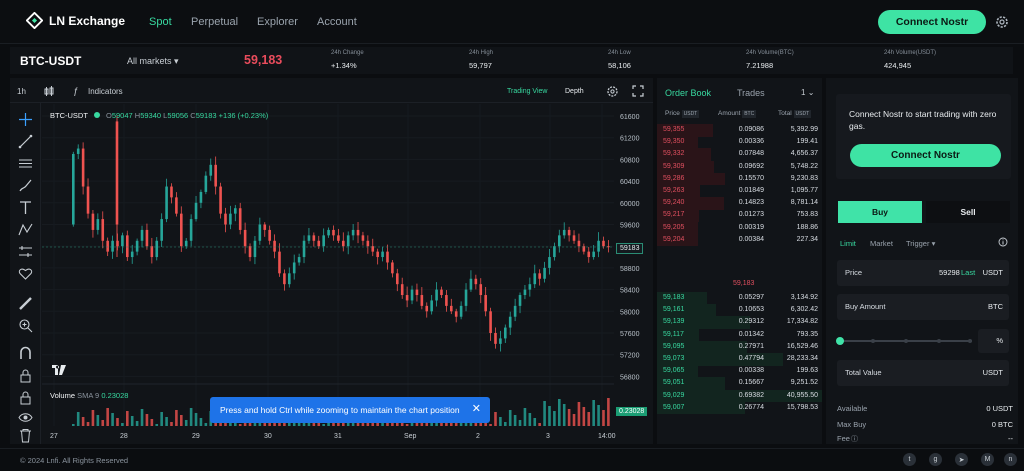 This screenshot has width=1024, height=471. What do you see at coordinates (1003, 242) in the screenshot?
I see `info-icon` at bounding box center [1003, 242].